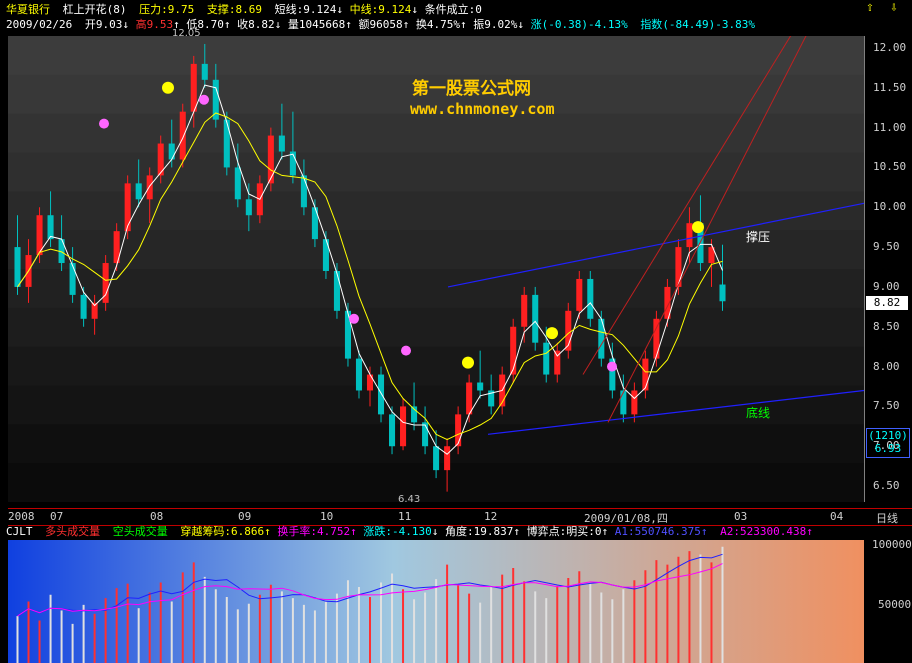  I want to click on short-label: 短线:, so click(289, 9).